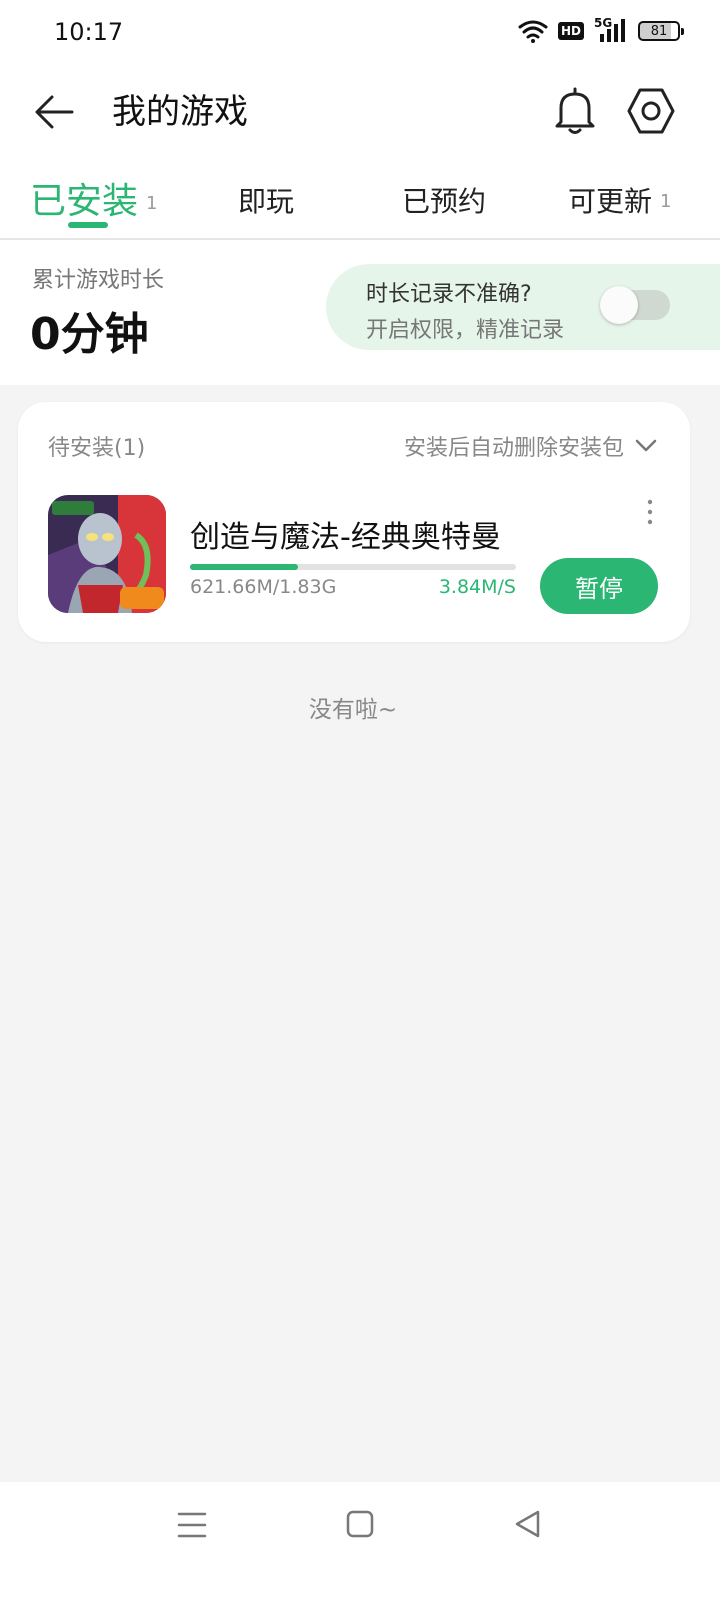  Describe the element at coordinates (88, 225) in the screenshot. I see `active-tab-indicator` at that location.